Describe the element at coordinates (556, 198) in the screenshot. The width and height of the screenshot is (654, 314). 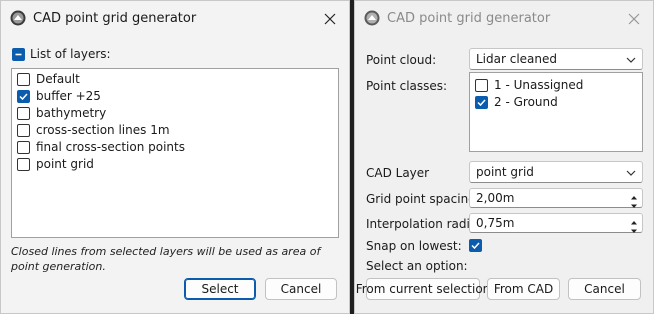
I see `grid-spacing-input: 2,00m` at that location.